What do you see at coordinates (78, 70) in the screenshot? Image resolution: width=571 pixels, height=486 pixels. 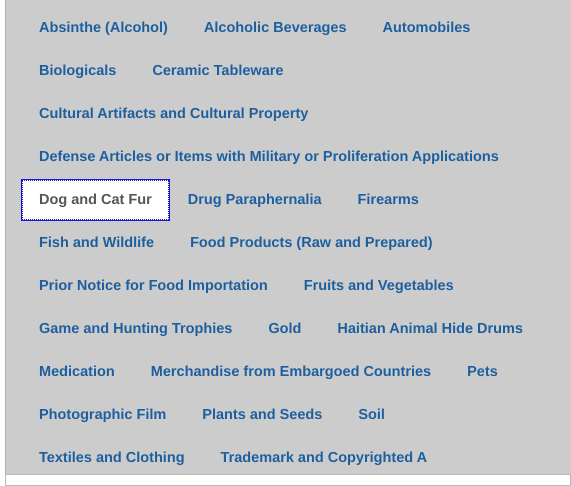 I see `category-link: Biologicals` at bounding box center [78, 70].